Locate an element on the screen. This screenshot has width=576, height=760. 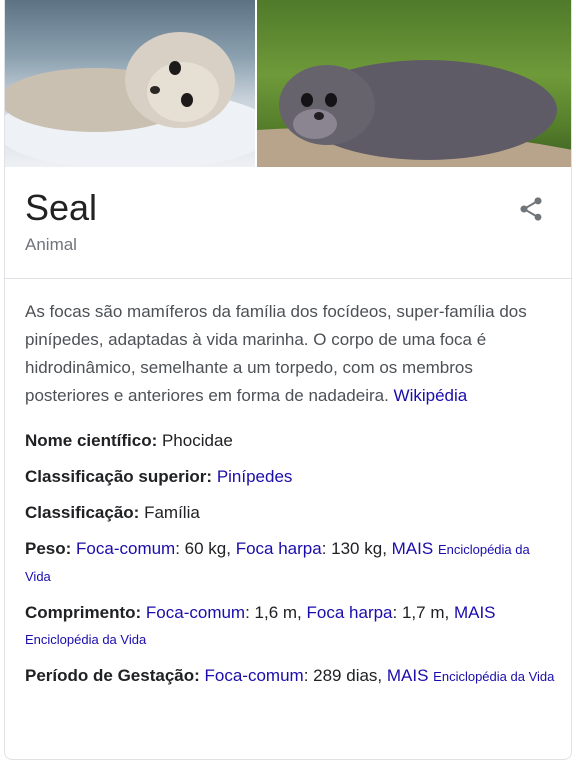
weight-link-1: Foca-comum is located at coordinates (125, 548).